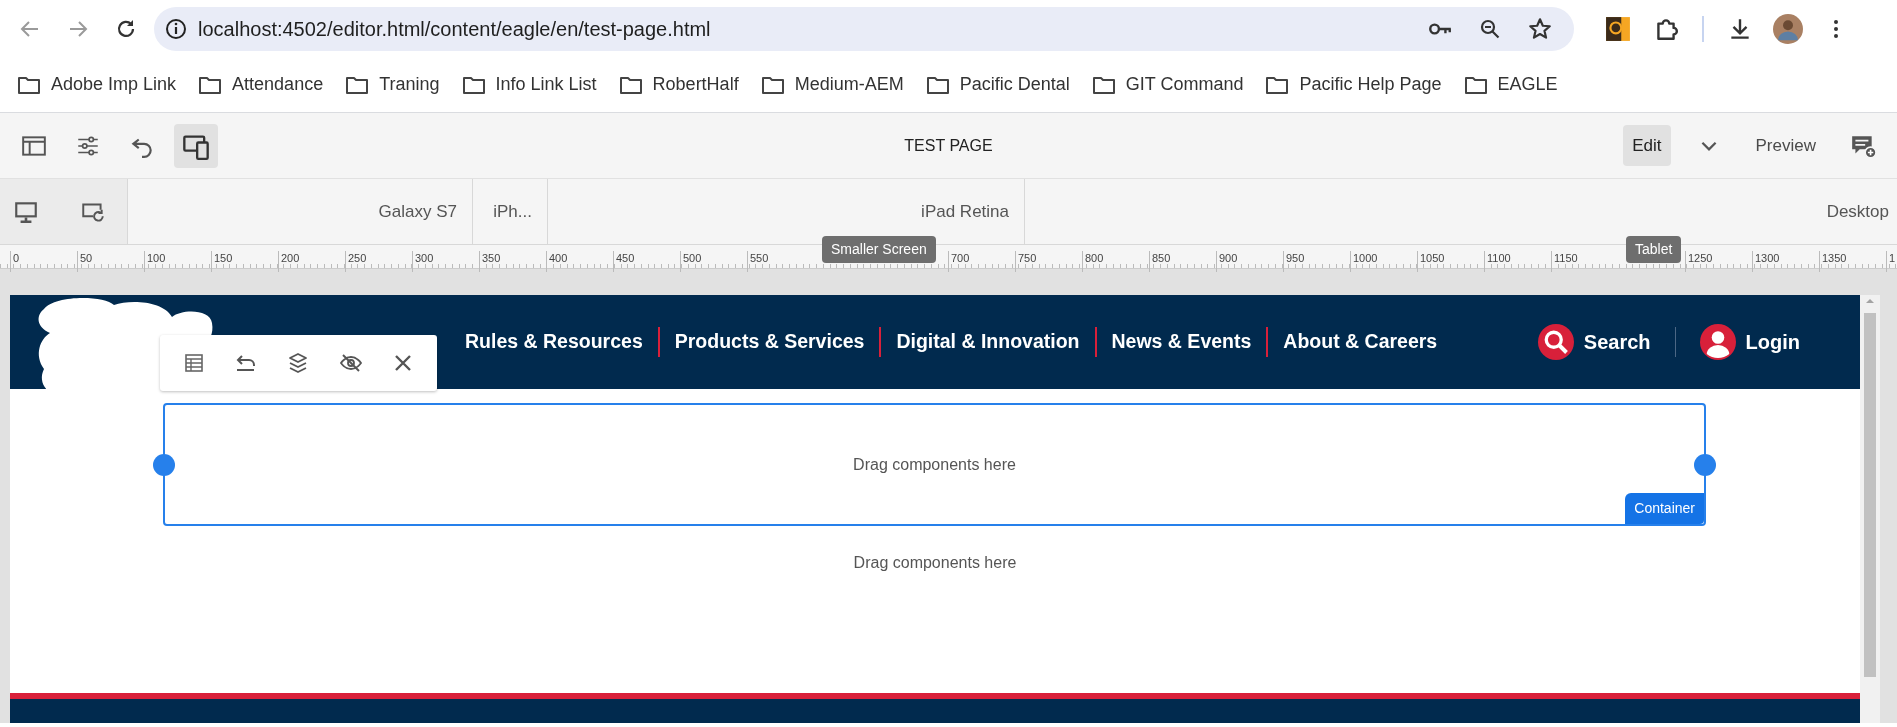 This screenshot has width=1897, height=727. I want to click on address-bar: localhost:4502/editor.html/content/eagle/en/test-page.html, so click(864, 28).